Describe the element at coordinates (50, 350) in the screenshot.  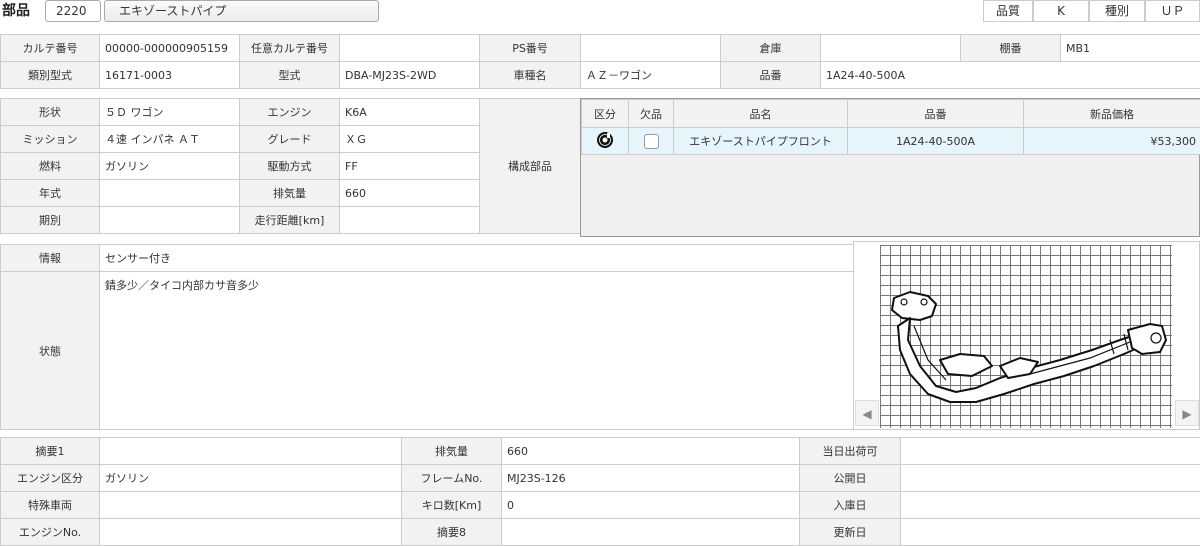
I see `joutai-label: 状態` at that location.